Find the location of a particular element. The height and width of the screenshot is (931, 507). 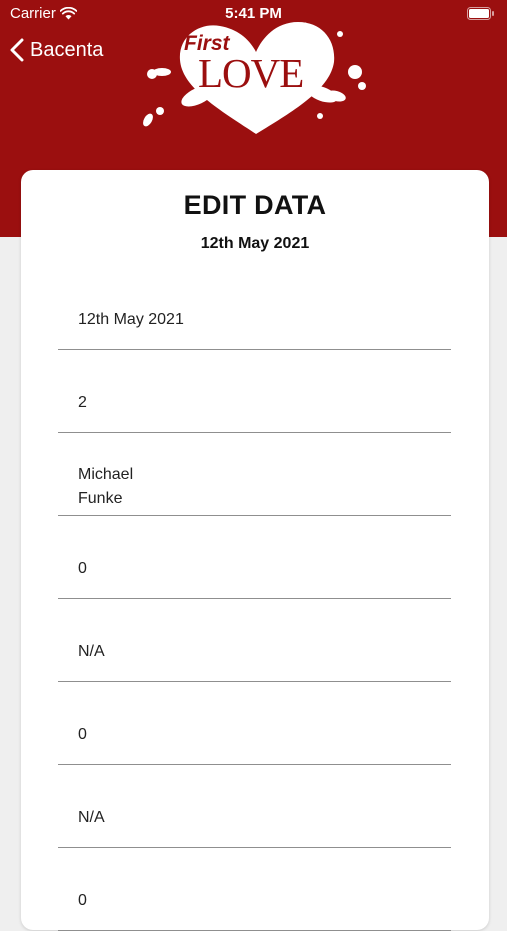

battery-icon is located at coordinates (480, 13).